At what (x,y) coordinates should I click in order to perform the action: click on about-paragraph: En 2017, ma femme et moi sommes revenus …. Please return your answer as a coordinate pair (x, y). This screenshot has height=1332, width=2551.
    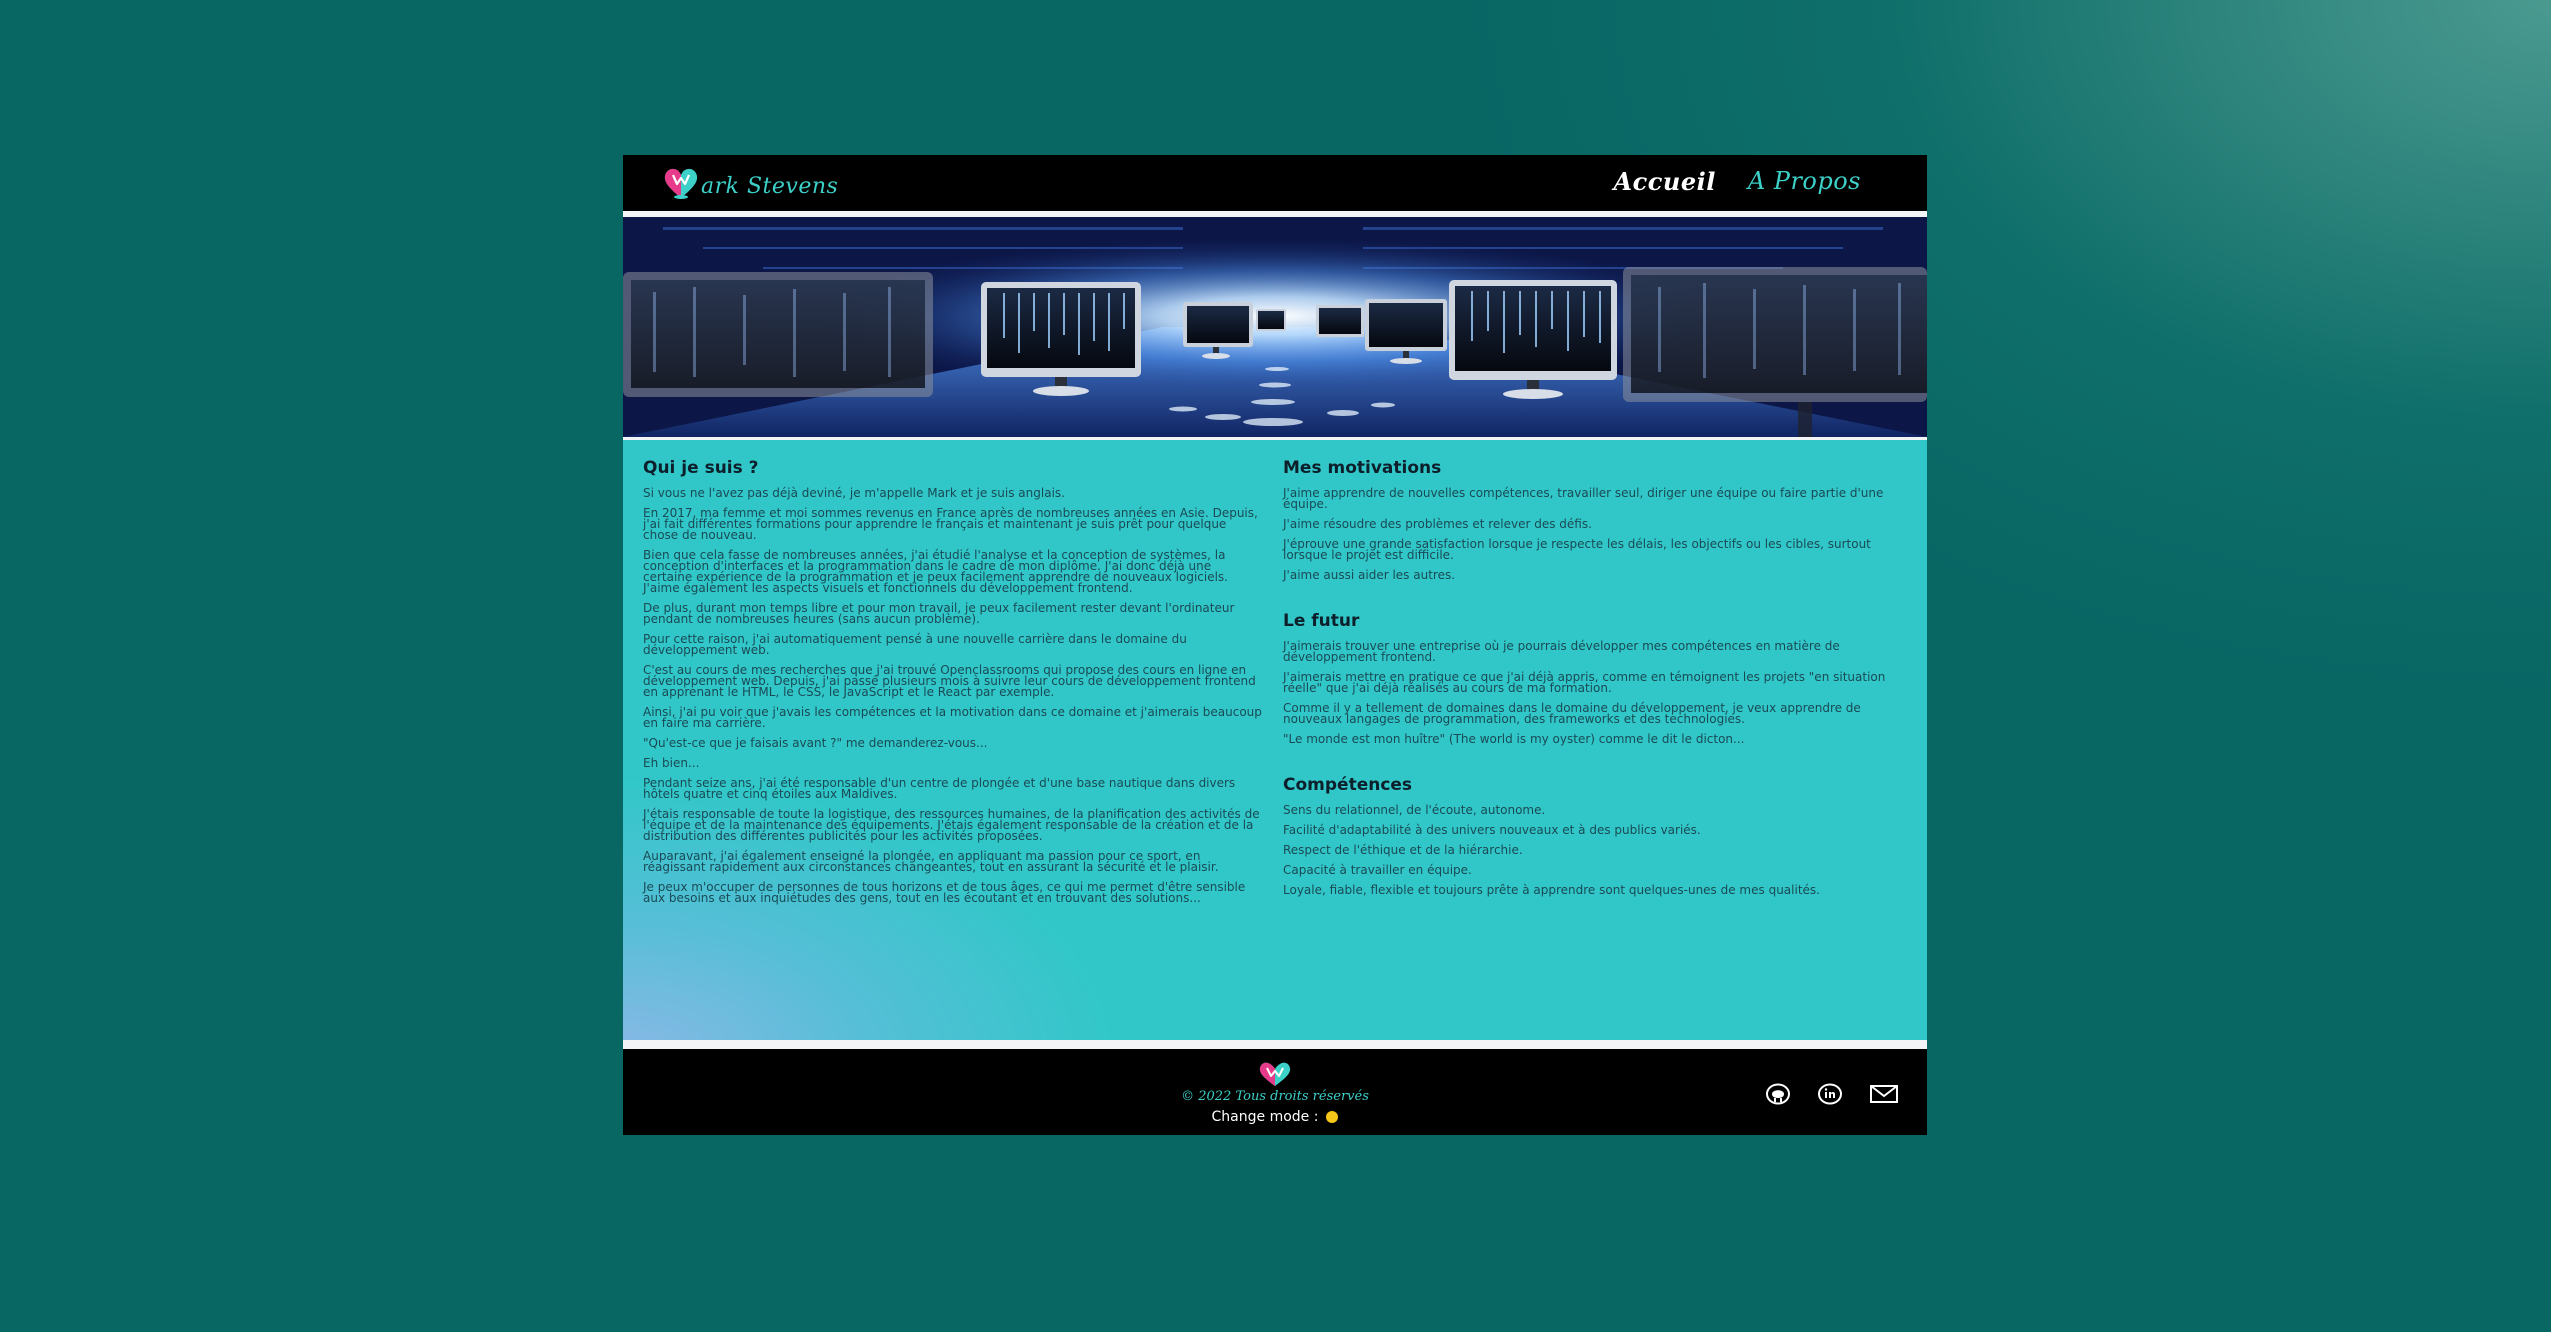
    Looking at the image, I should click on (950, 524).